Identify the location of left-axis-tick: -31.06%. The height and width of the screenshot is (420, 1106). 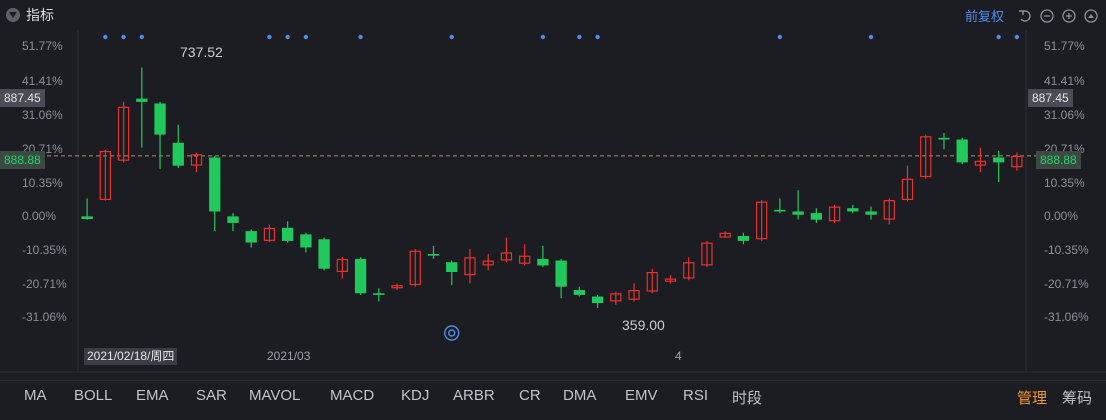
(44, 317).